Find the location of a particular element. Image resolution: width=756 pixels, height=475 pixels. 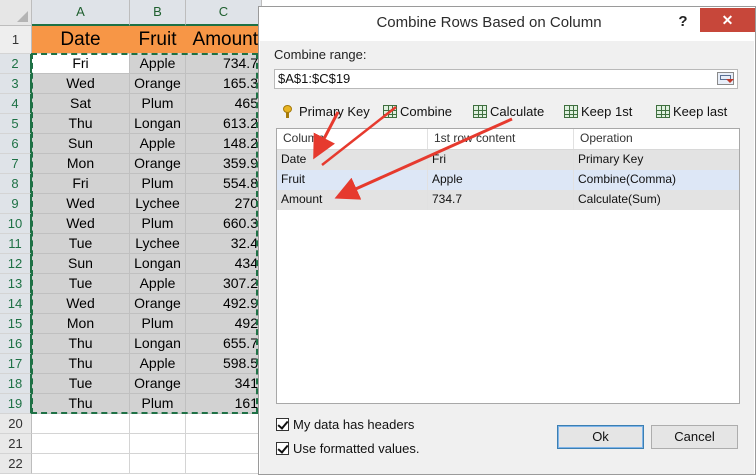

cancel-button: Cancel is located at coordinates (694, 437).